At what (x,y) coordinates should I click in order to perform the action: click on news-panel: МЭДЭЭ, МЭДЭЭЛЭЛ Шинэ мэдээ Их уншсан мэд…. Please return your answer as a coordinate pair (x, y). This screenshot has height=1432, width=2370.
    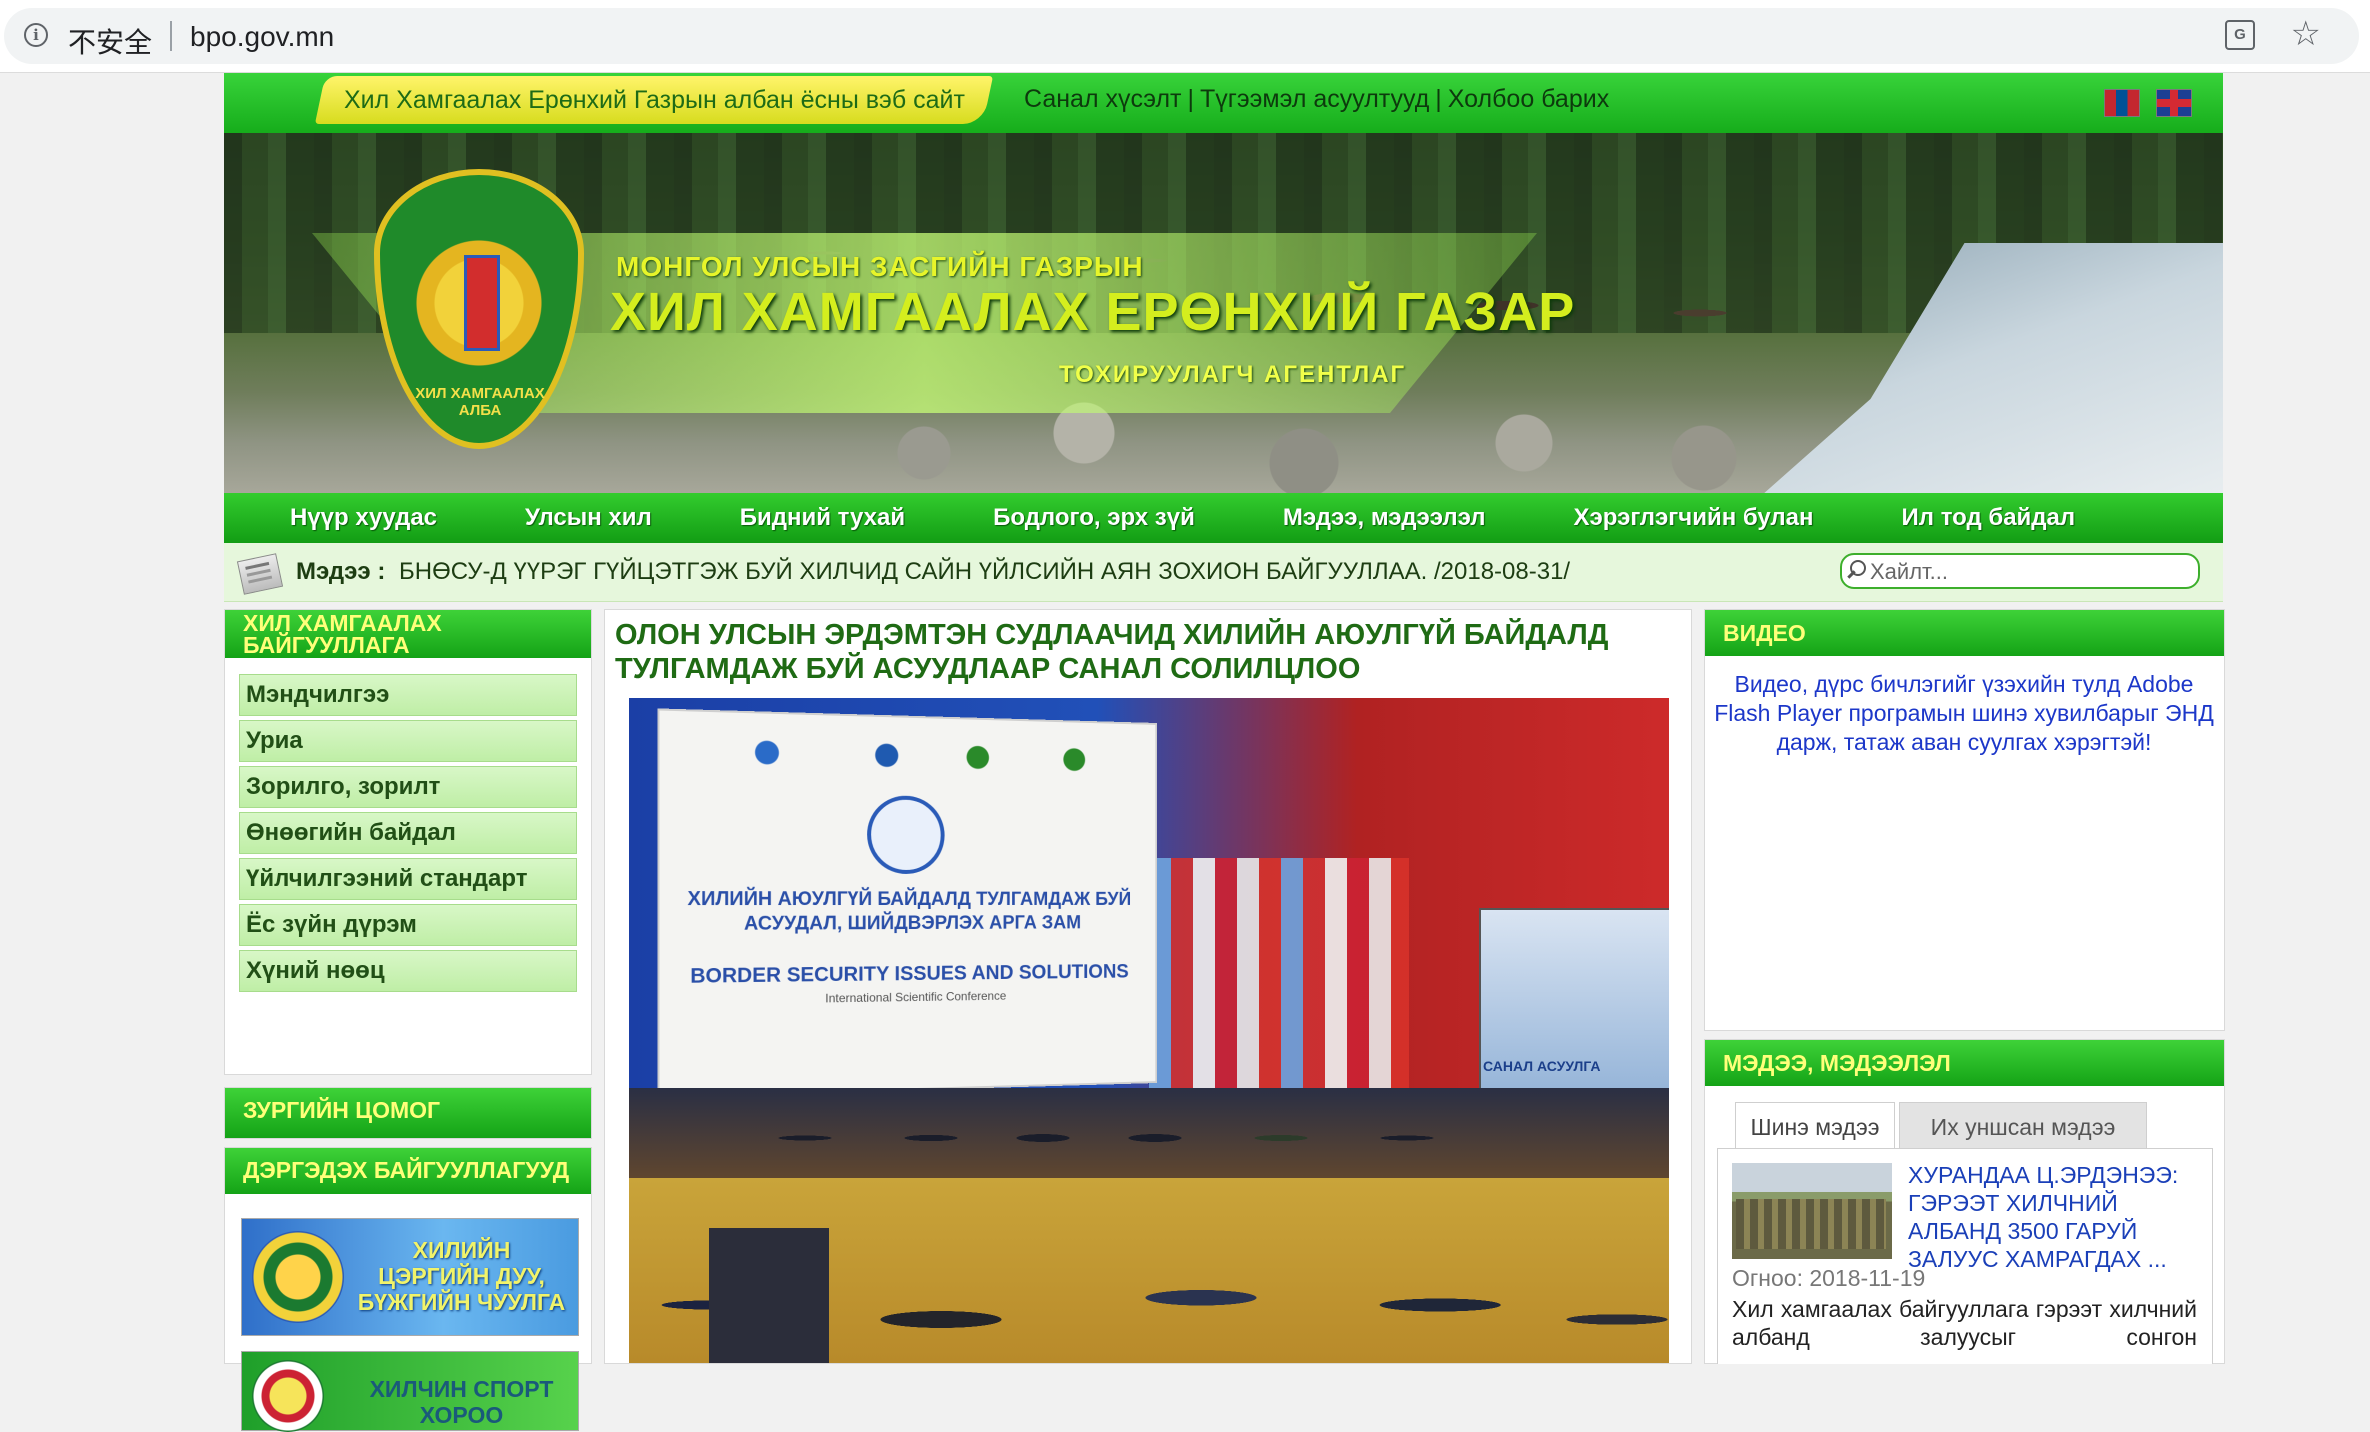
    Looking at the image, I should click on (1964, 1201).